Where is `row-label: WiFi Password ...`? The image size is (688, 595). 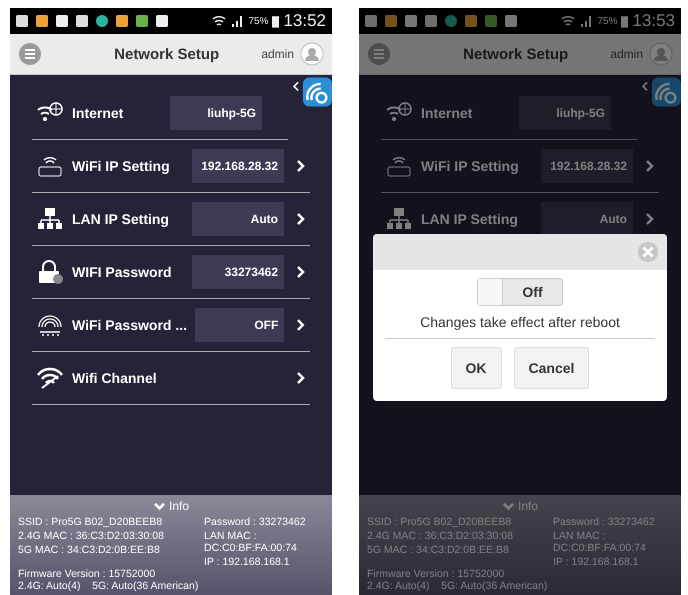 row-label: WiFi Password ... is located at coordinates (130, 325).